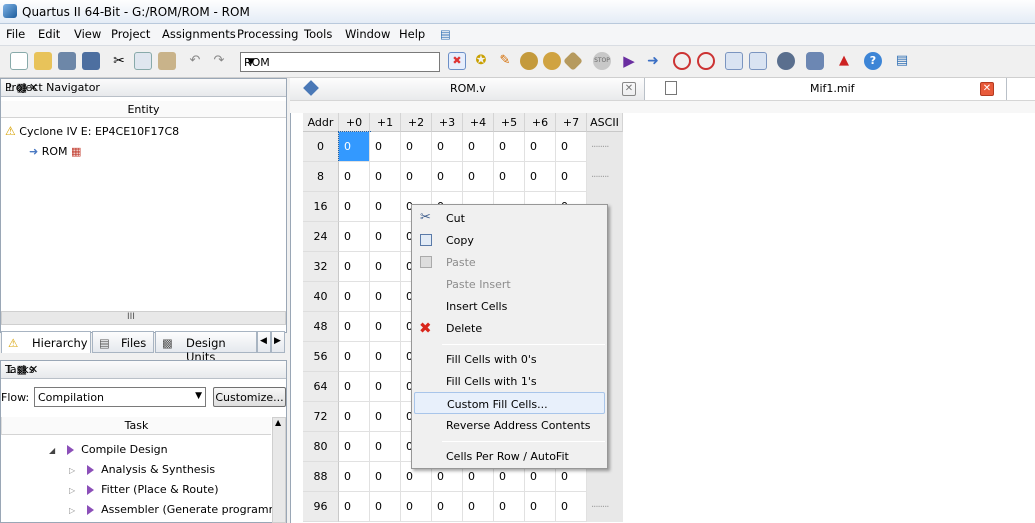  What do you see at coordinates (19, 61) in the screenshot?
I see `new-file-icon` at bounding box center [19, 61].